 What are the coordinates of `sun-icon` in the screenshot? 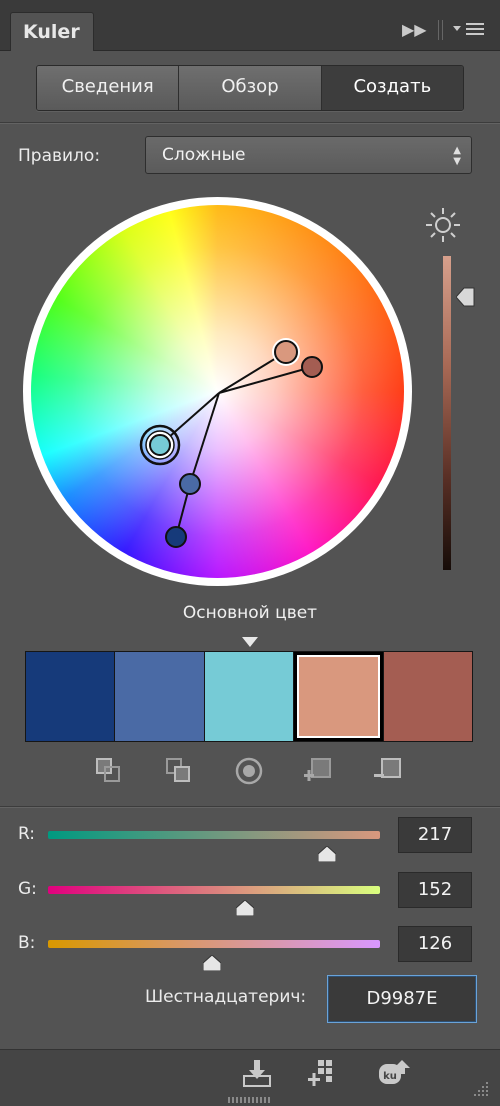 It's located at (443, 227).